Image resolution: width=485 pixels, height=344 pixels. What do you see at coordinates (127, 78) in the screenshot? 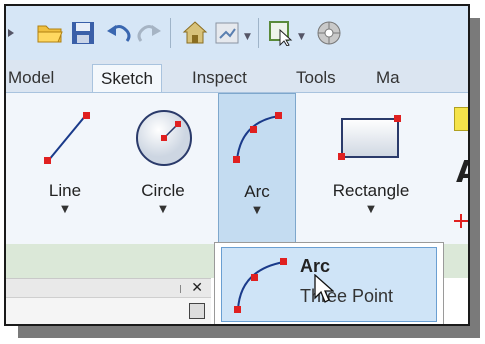
I see `tab-sketch: Sketch` at bounding box center [127, 78].